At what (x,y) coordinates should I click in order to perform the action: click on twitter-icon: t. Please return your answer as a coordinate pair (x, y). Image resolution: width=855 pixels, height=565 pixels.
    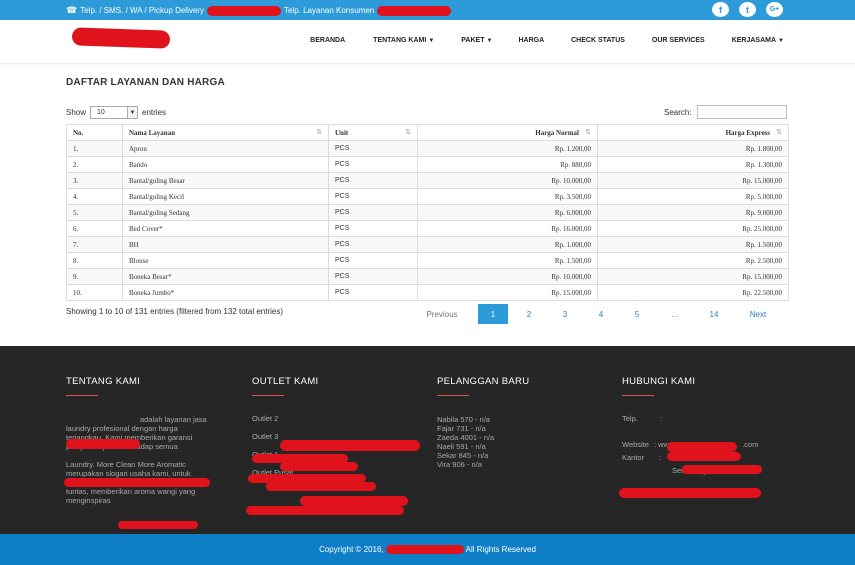
    Looking at the image, I should click on (747, 9).